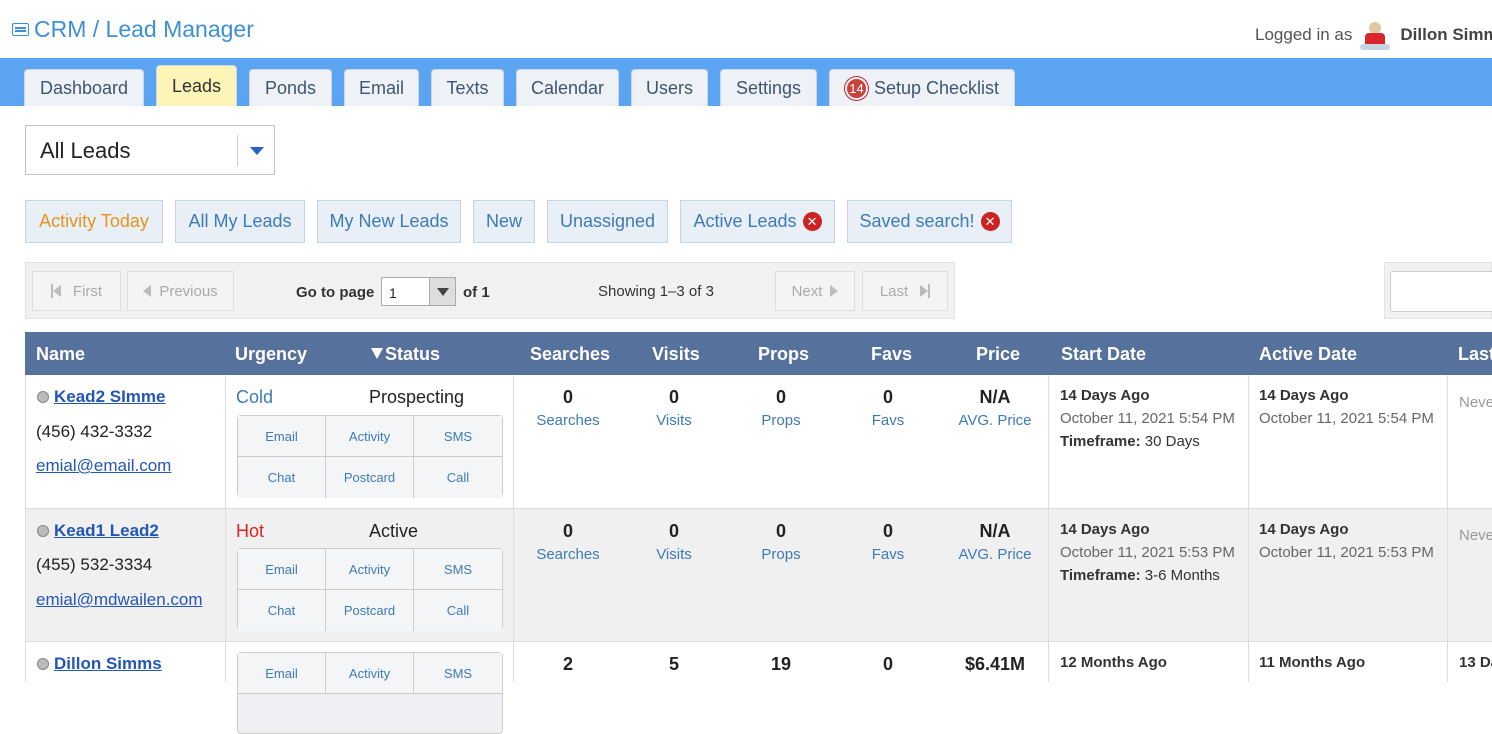 Image resolution: width=1492 pixels, height=734 pixels. I want to click on col-last: Last, so click(1475, 354).